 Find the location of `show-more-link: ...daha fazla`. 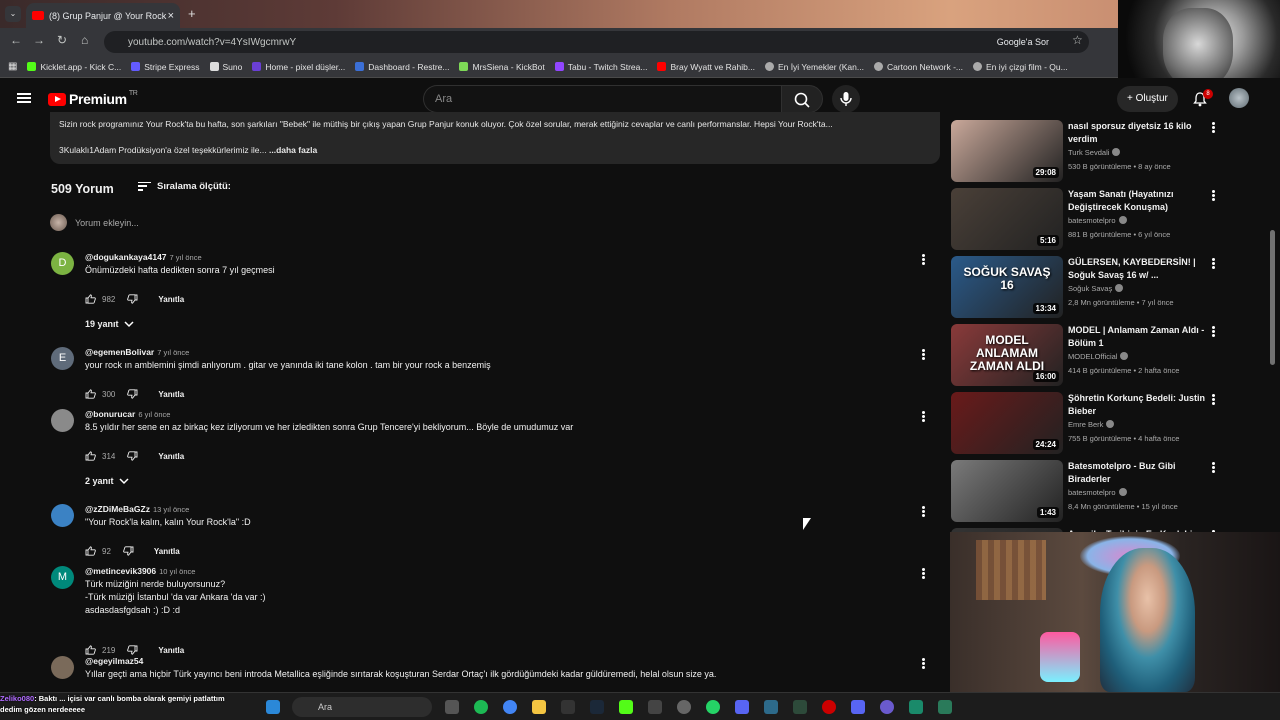

show-more-link: ...daha fazla is located at coordinates (293, 150).